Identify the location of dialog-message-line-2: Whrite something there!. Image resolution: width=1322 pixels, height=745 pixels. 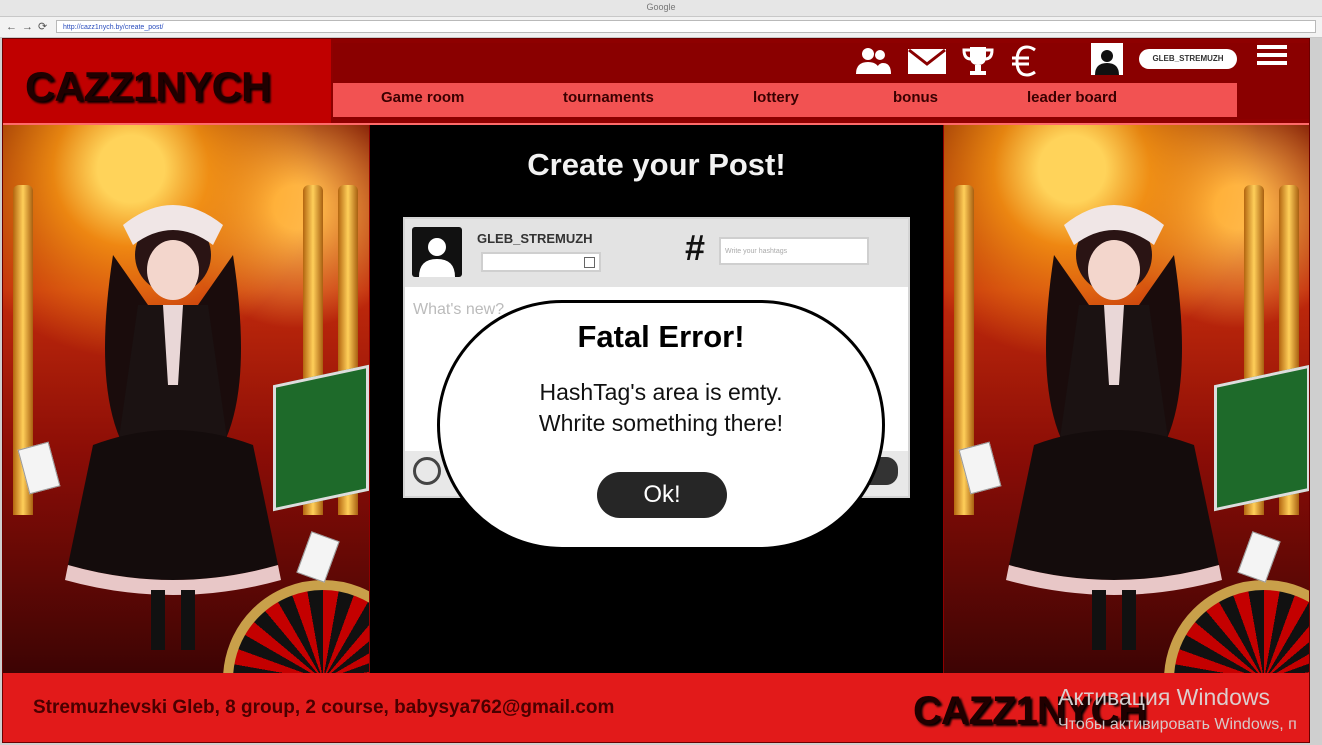
(661, 423).